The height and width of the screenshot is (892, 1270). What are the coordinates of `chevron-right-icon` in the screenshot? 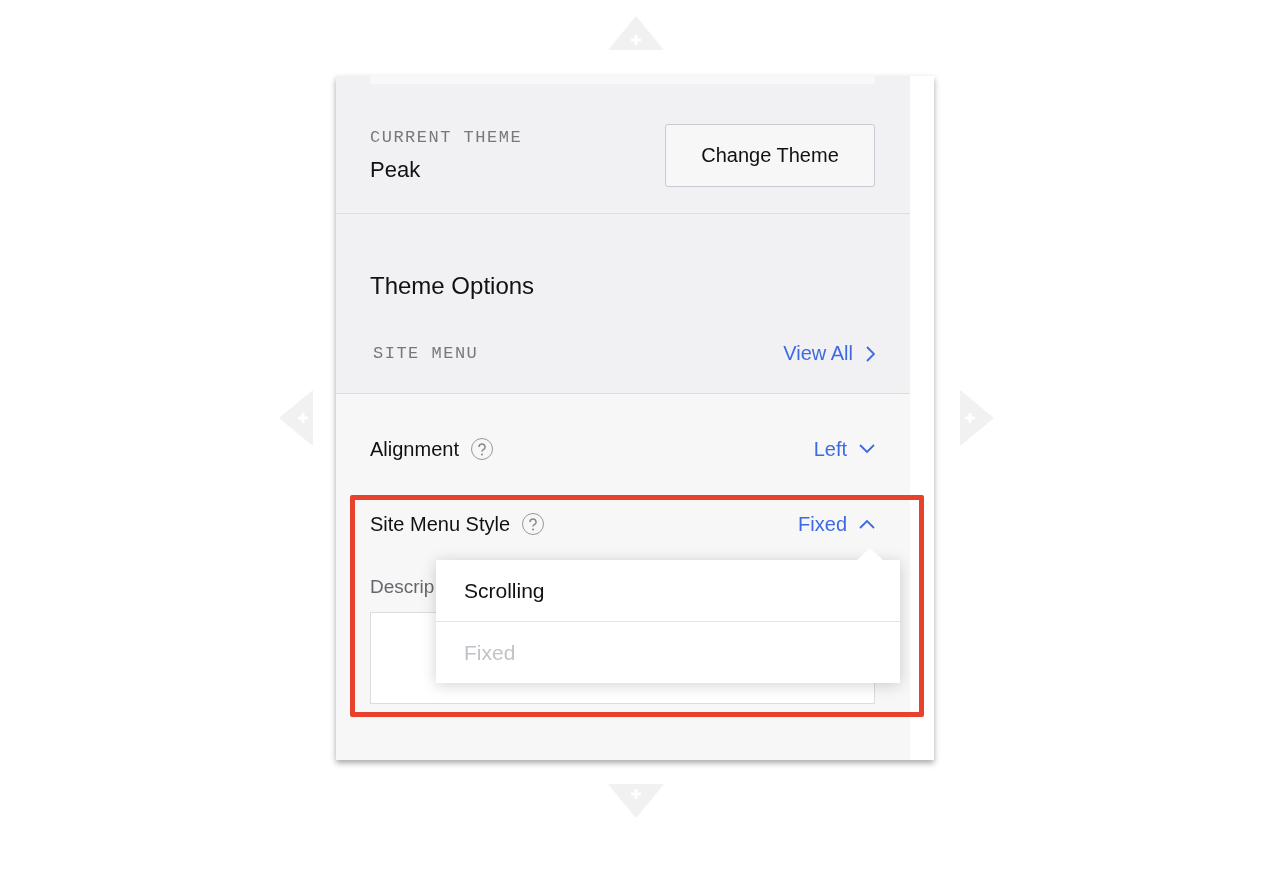 It's located at (870, 353).